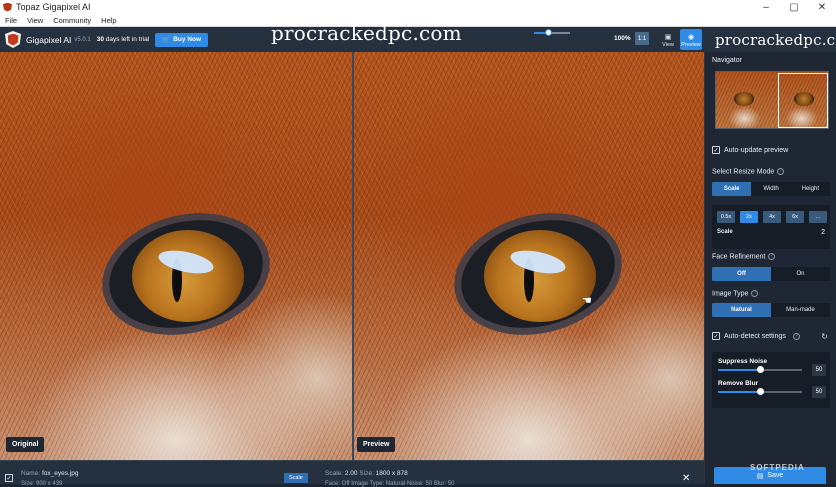 The image size is (836, 487). I want to click on navigator-viewport, so click(803, 100).